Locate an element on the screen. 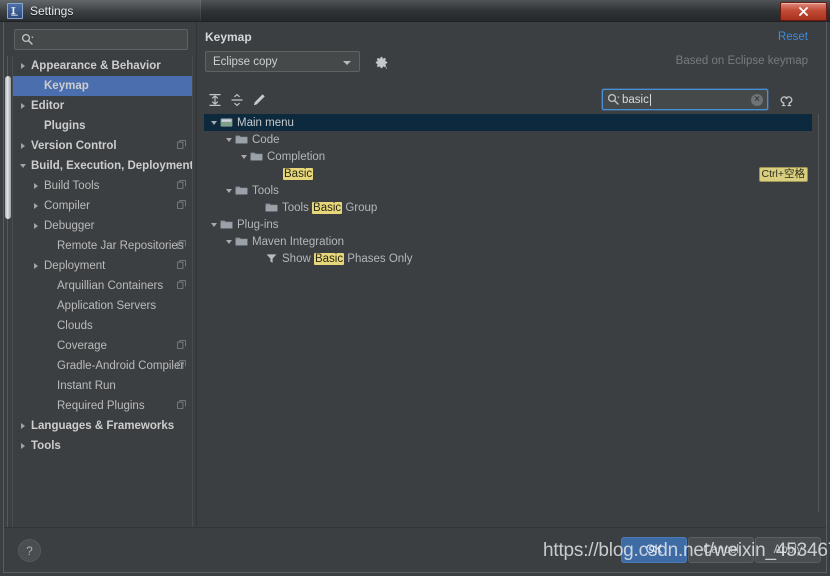 The width and height of the screenshot is (830, 576). gear-icon is located at coordinates (381, 62).